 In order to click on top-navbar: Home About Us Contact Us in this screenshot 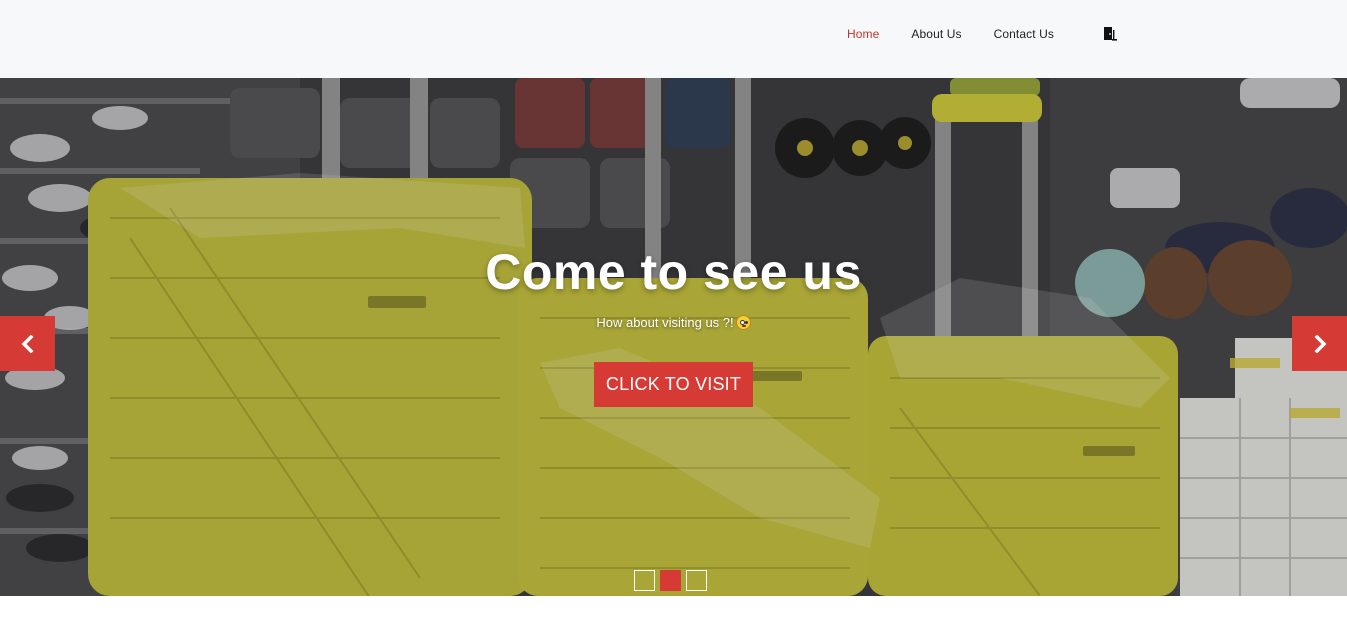, I will do `click(673, 39)`.